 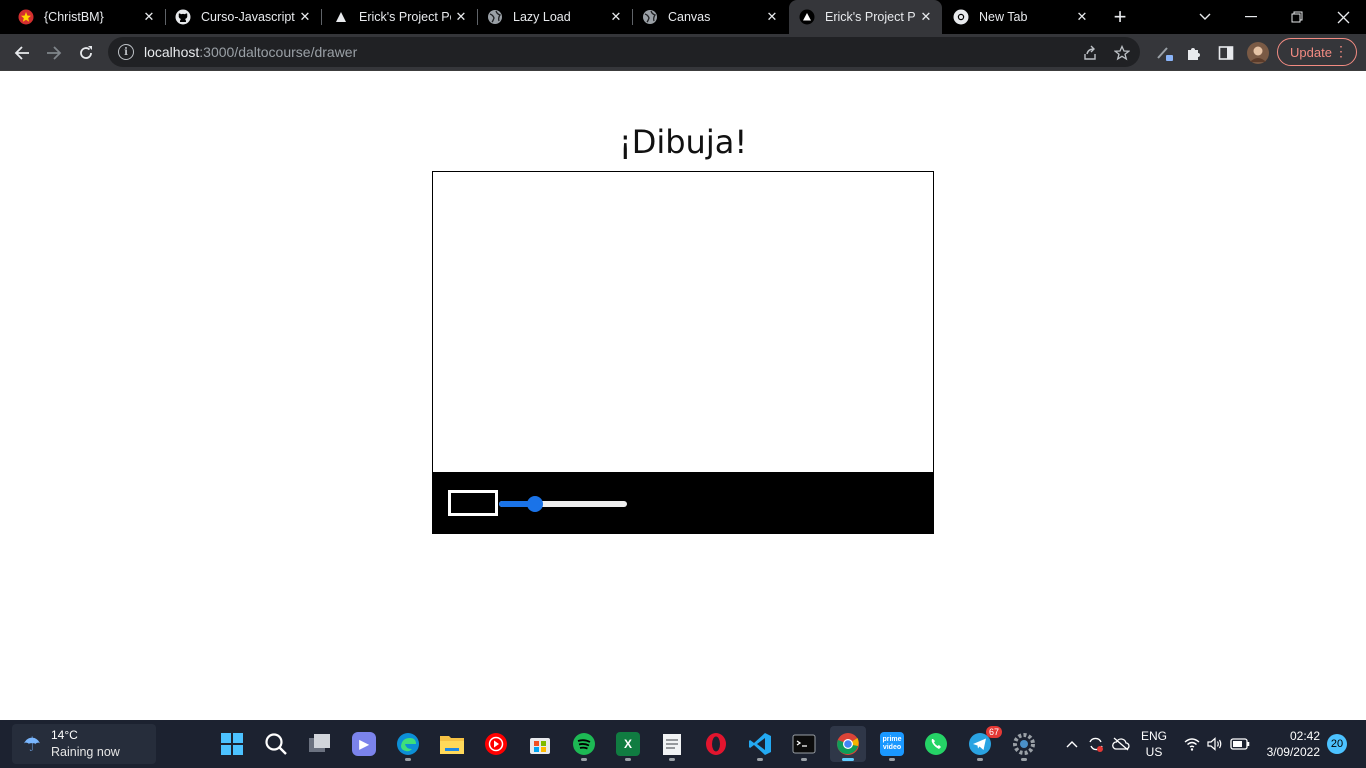 I want to click on drawing-canvas, so click(x=683, y=322).